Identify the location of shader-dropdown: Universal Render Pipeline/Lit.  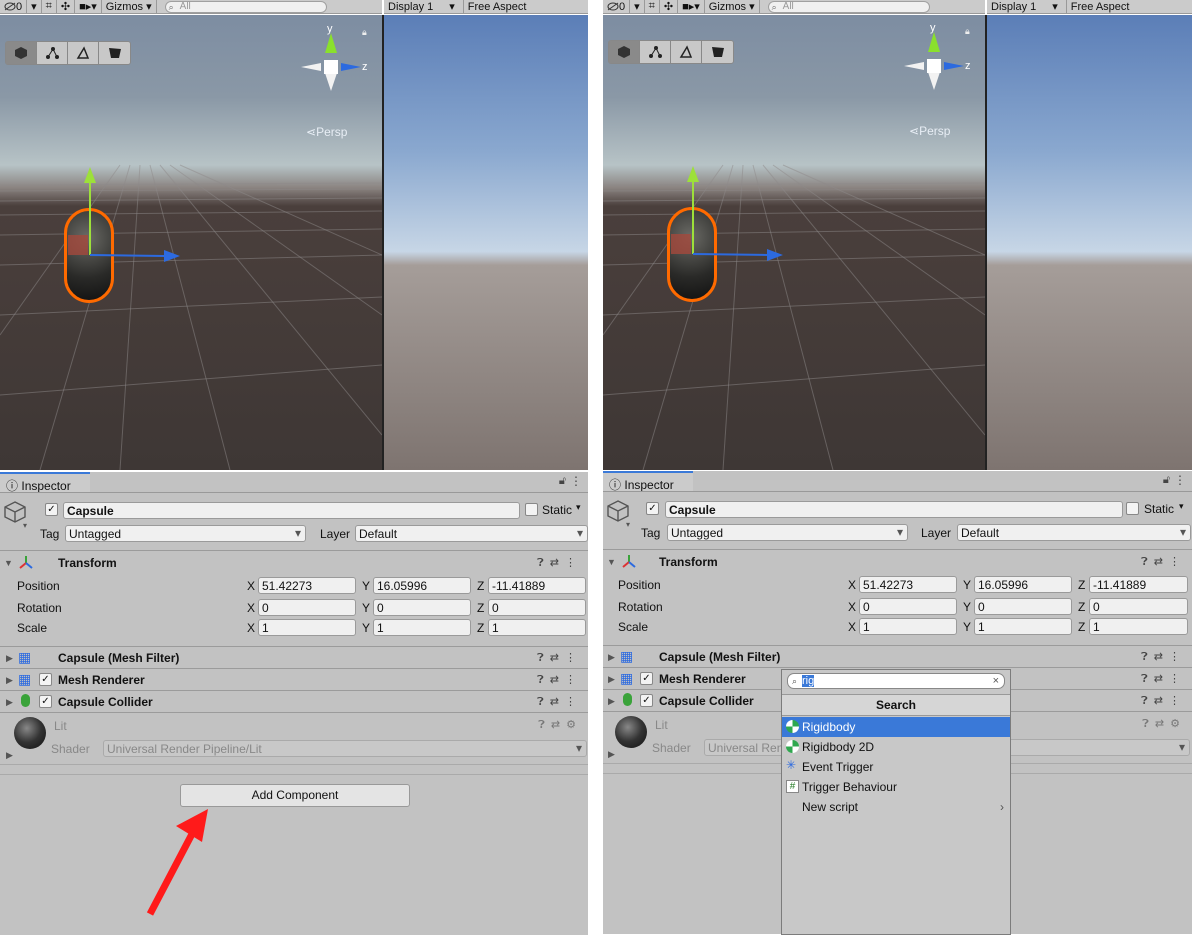
(345, 748).